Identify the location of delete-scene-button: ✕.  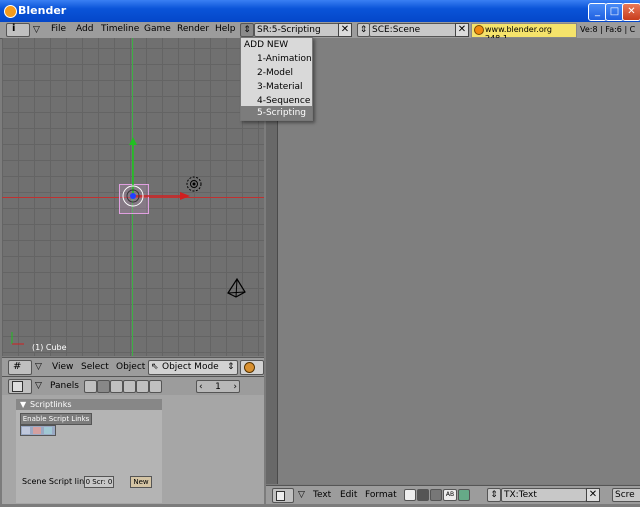
(462, 30).